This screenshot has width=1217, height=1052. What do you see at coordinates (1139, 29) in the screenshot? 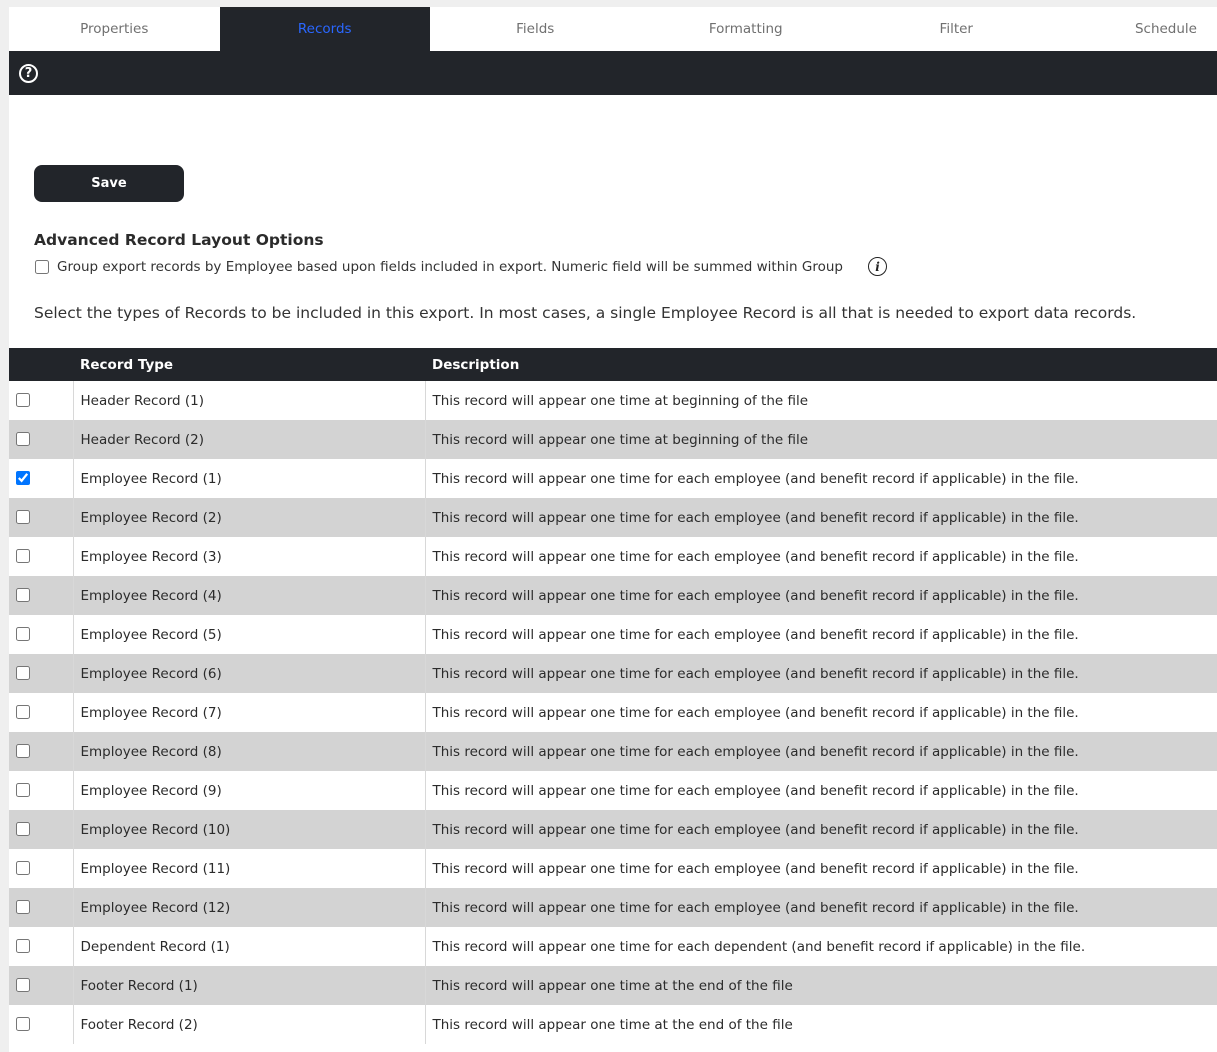
I see `tab-schedule: Schedule` at bounding box center [1139, 29].